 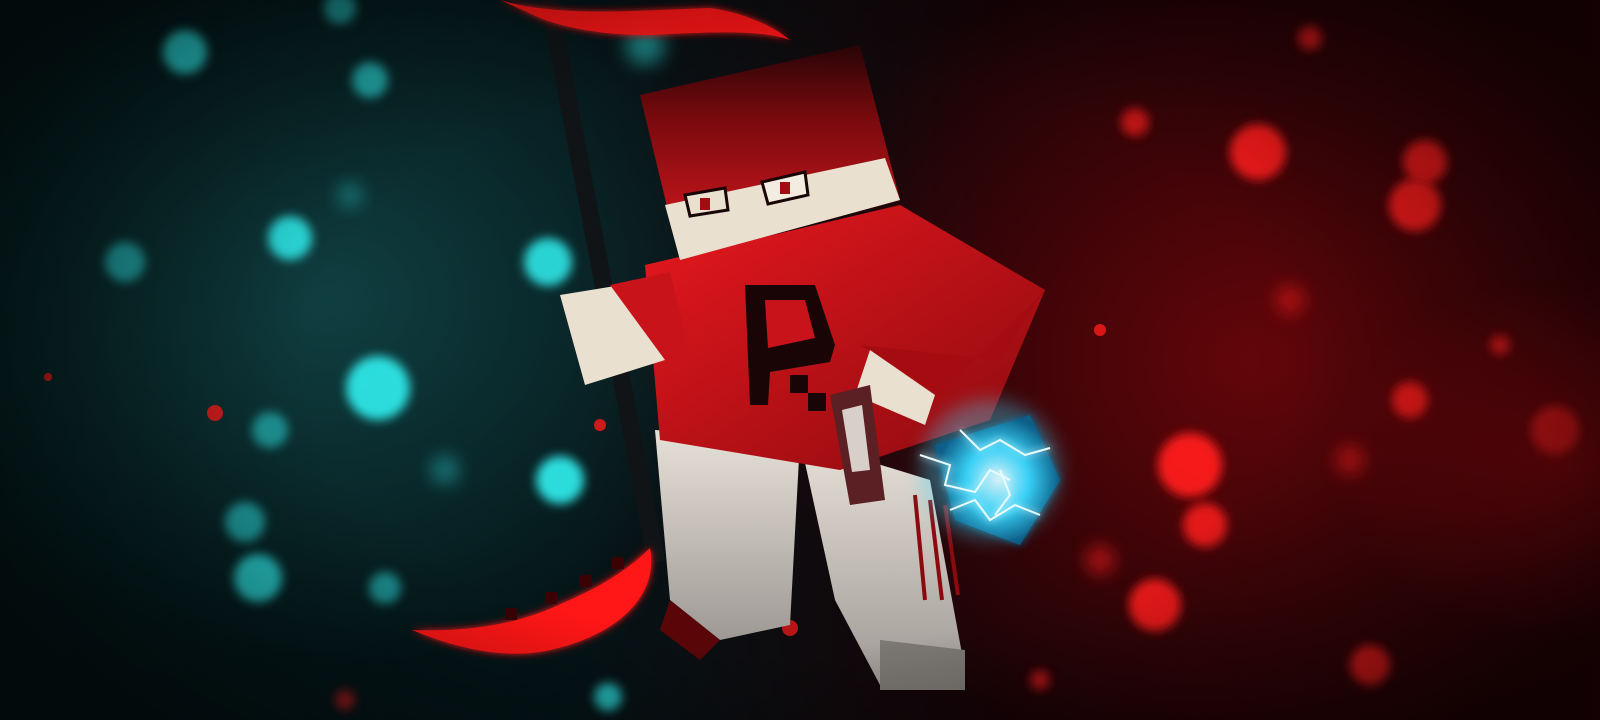 What do you see at coordinates (989, 472) in the screenshot?
I see `lightning-orb-icon` at bounding box center [989, 472].